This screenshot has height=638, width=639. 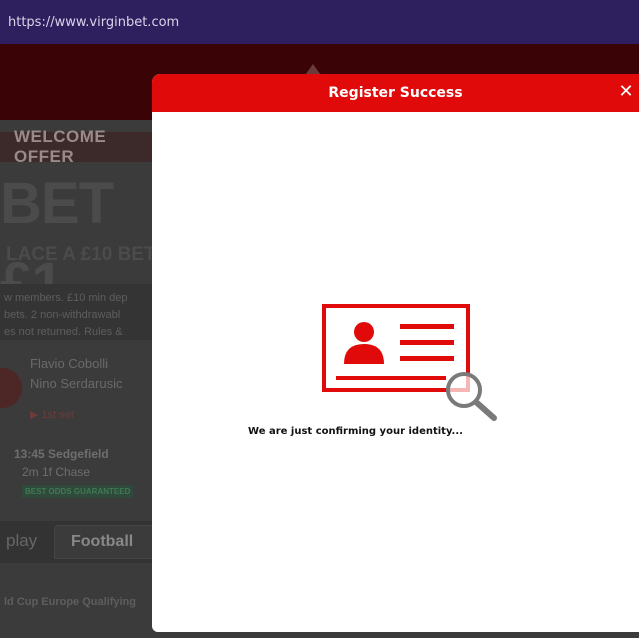 What do you see at coordinates (409, 362) in the screenshot?
I see `id-card-search-icon` at bounding box center [409, 362].